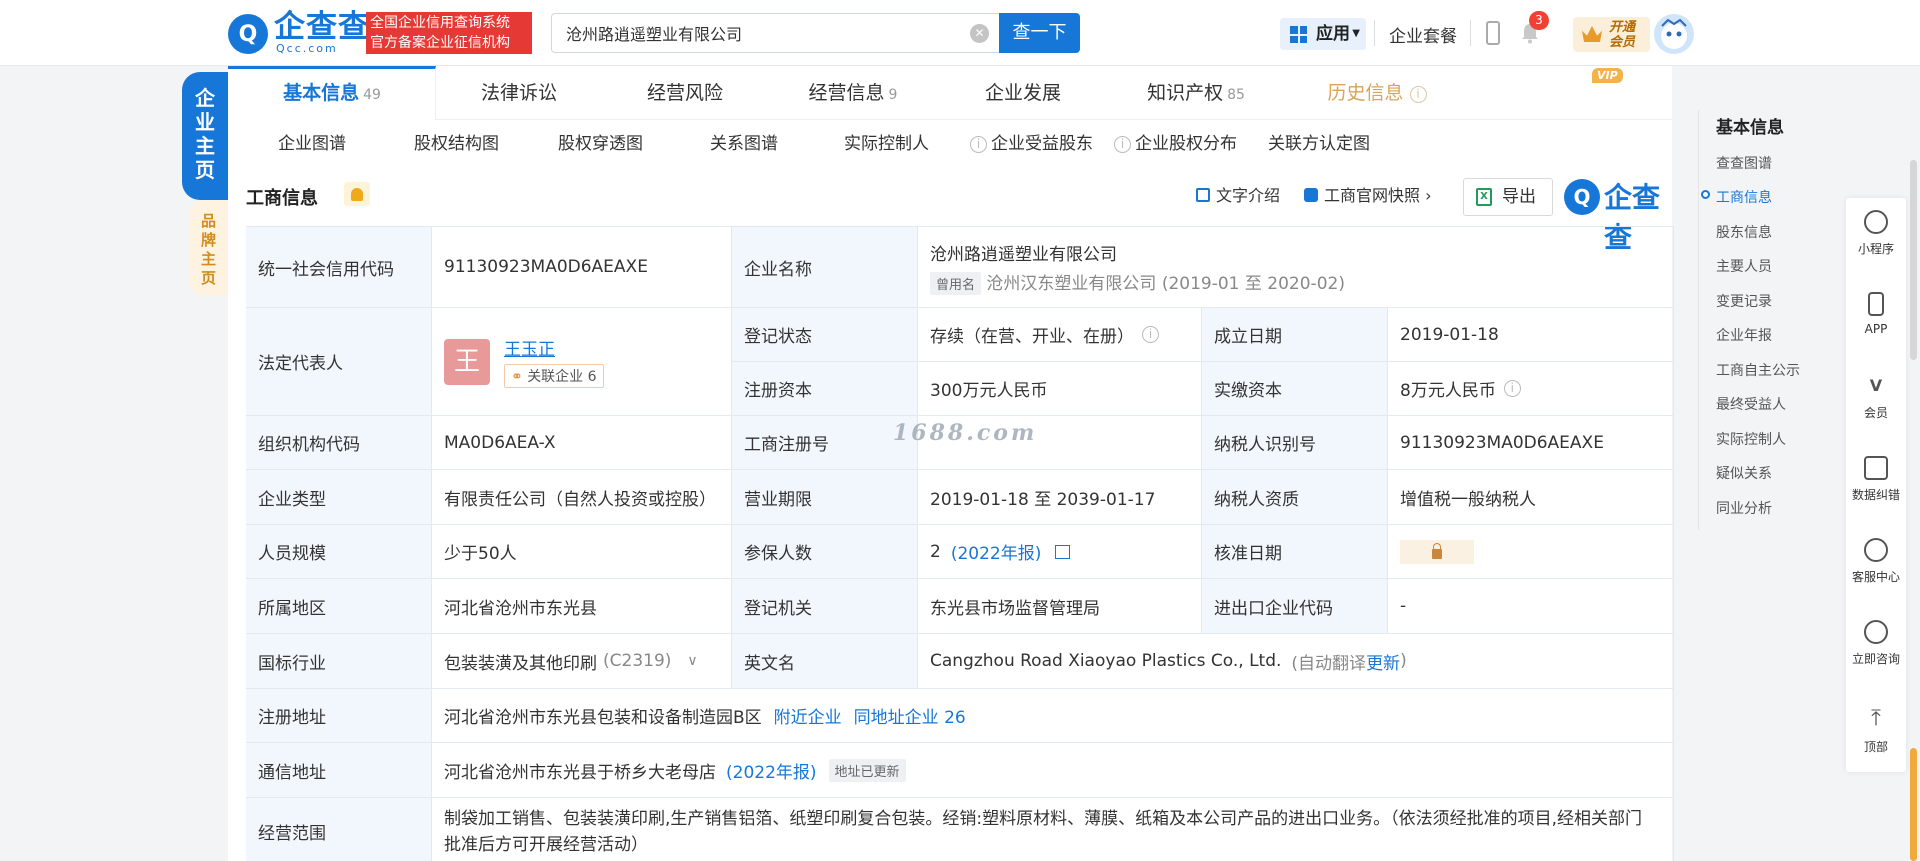  I want to click on approval-label: 核准日期, so click(1295, 552).